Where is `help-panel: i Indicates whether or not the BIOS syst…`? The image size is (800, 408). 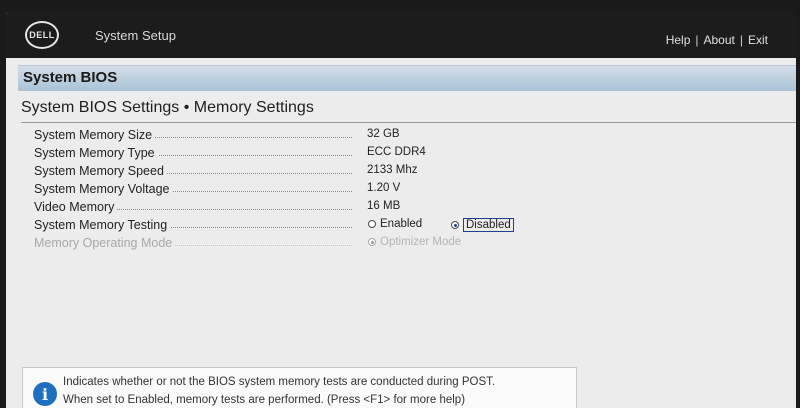 help-panel: i Indicates whether or not the BIOS syst… is located at coordinates (299, 387).